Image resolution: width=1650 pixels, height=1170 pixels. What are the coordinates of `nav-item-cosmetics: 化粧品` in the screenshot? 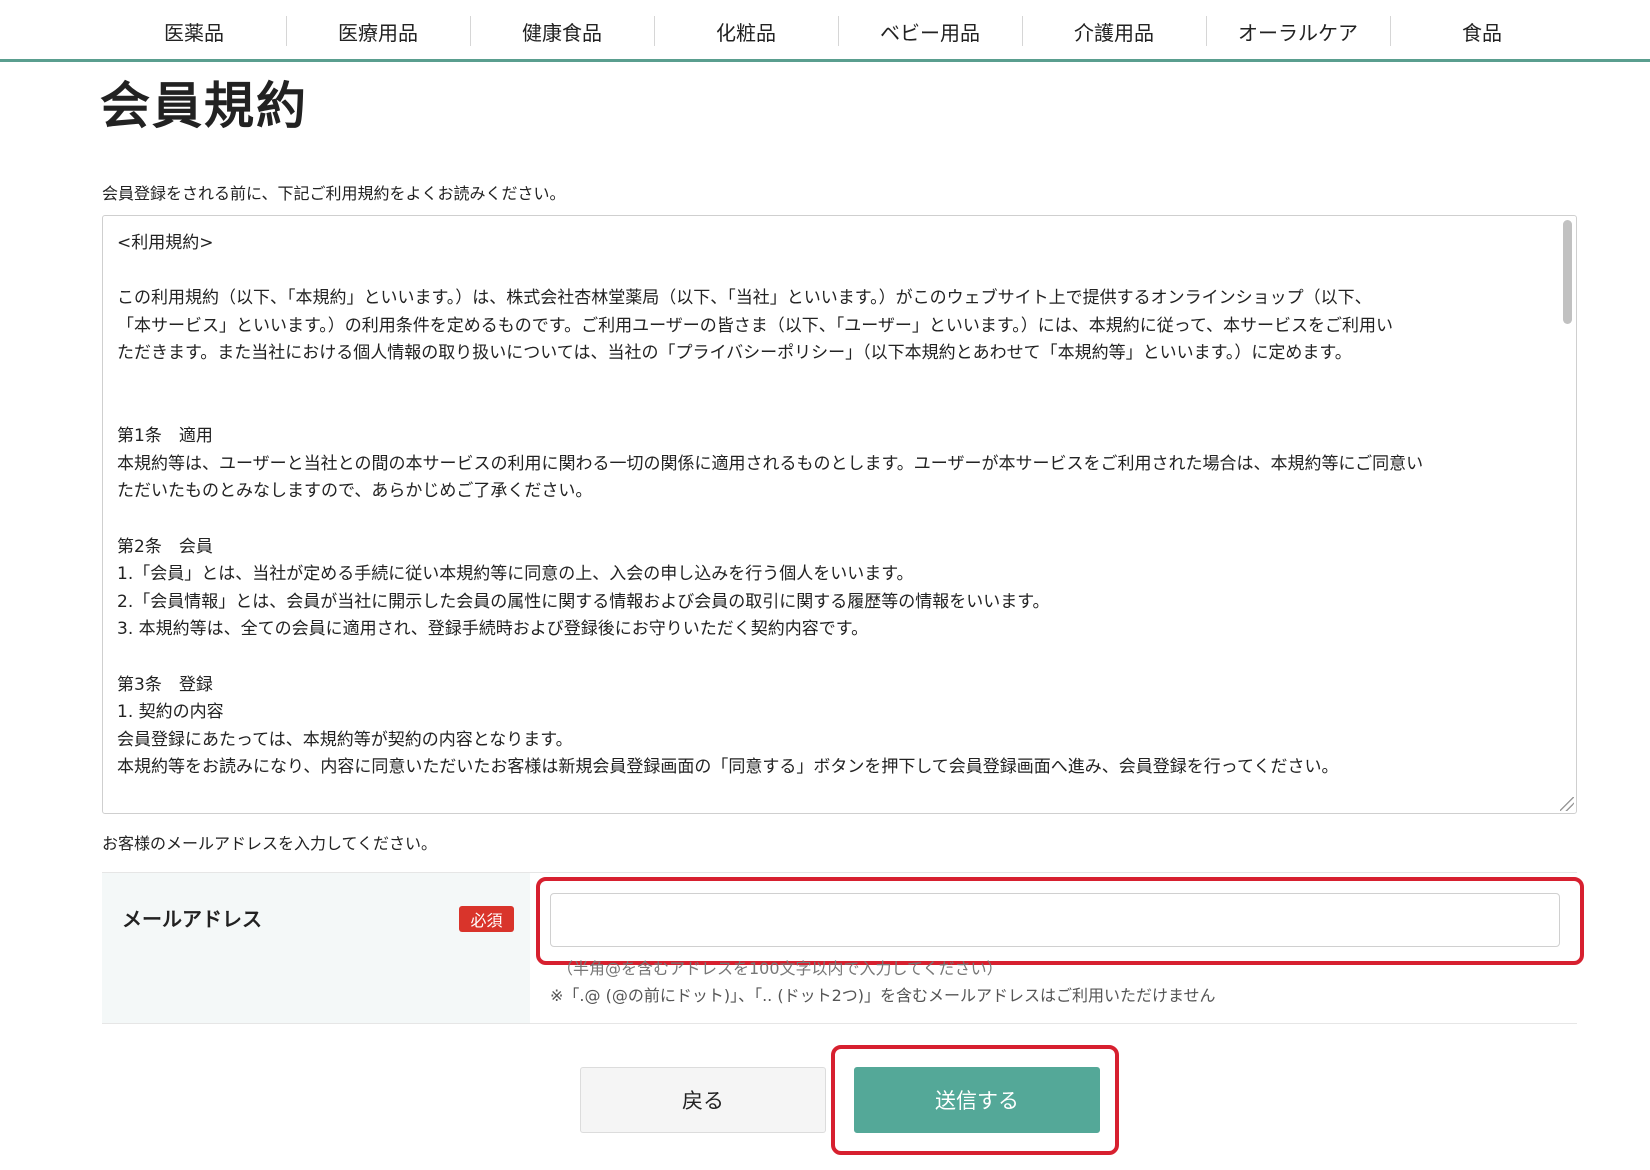 It's located at (746, 29).